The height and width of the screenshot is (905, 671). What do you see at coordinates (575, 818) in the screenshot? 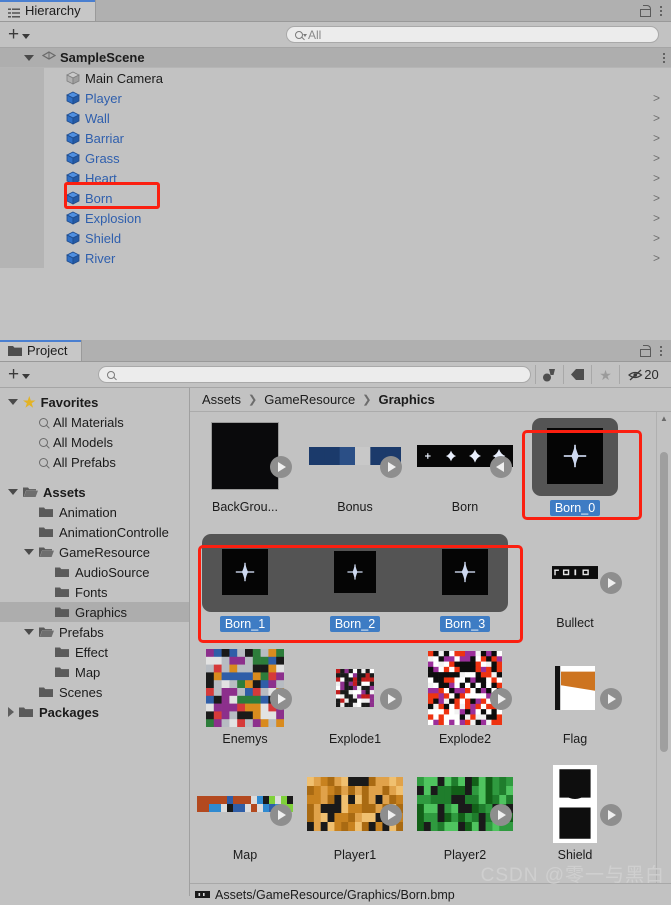
I see `asset-item-shield: Shield` at bounding box center [575, 818].